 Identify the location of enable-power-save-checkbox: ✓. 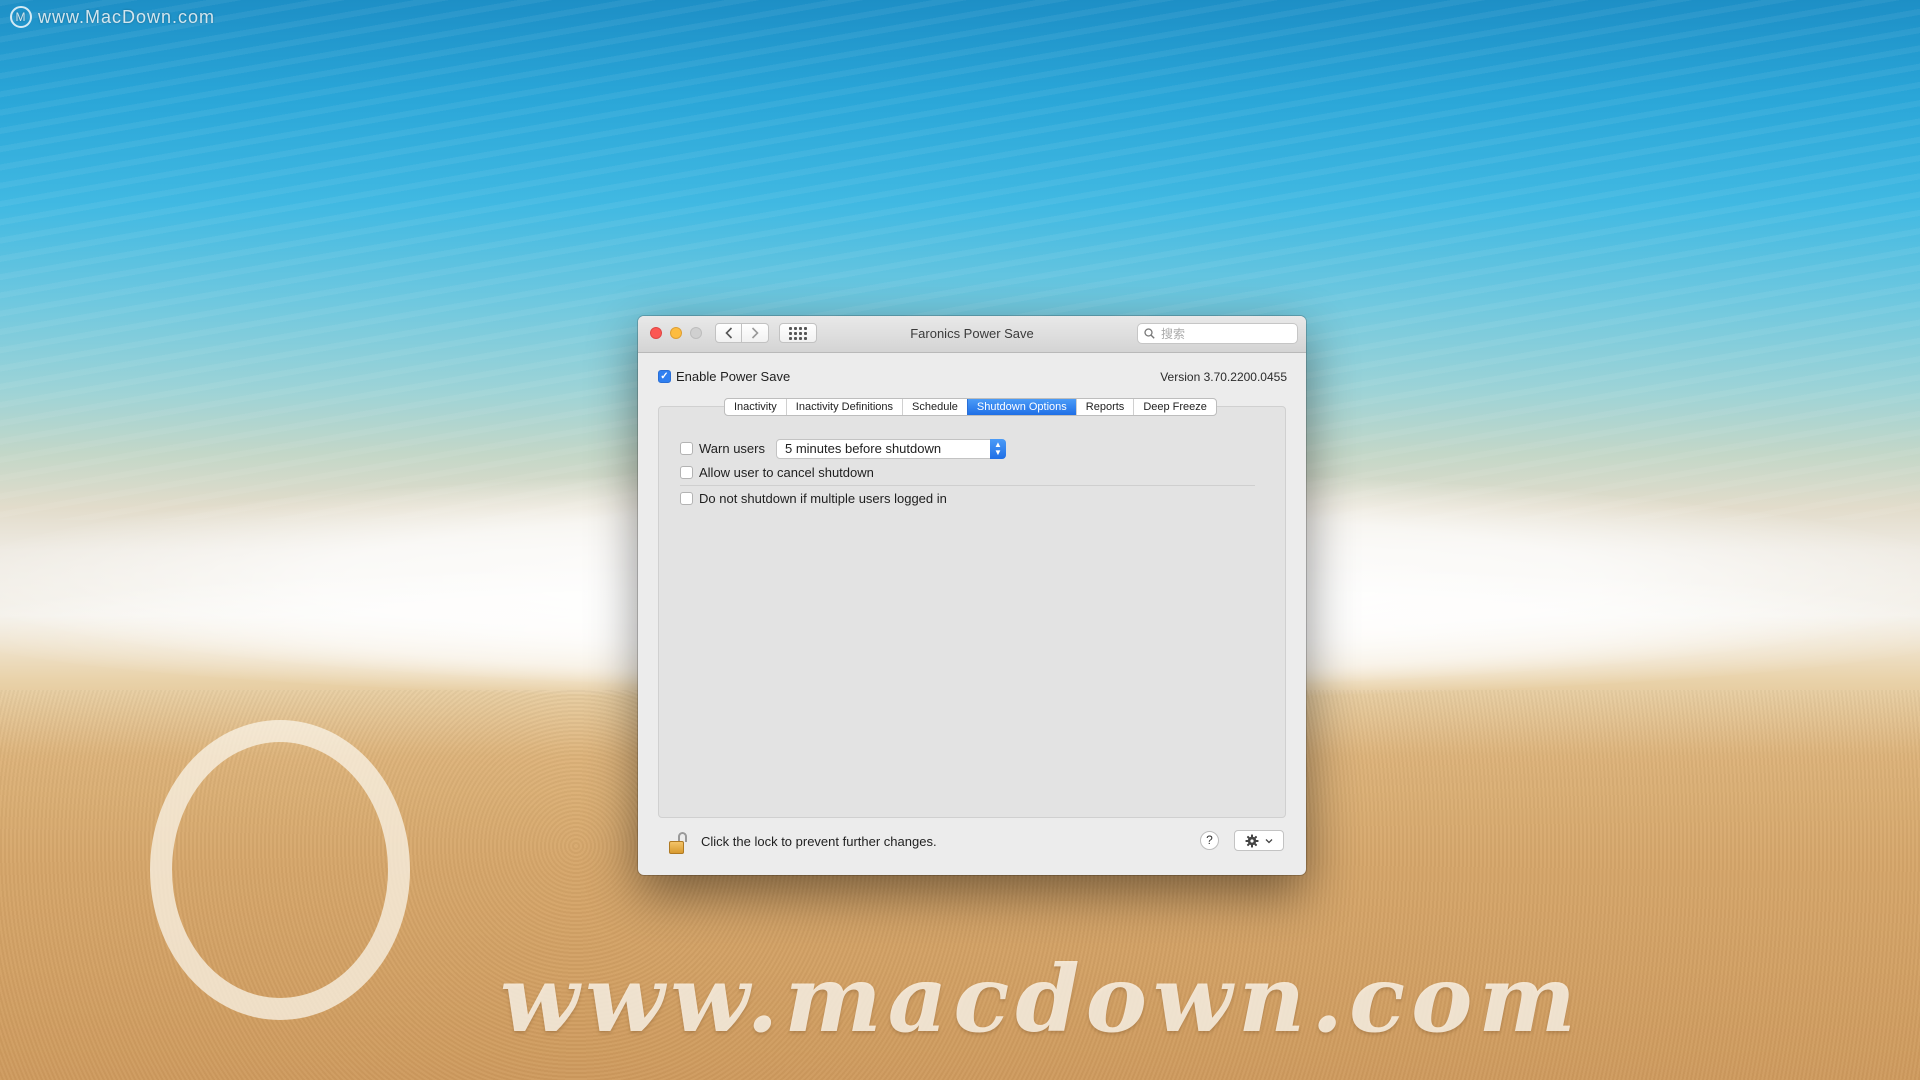
(664, 376).